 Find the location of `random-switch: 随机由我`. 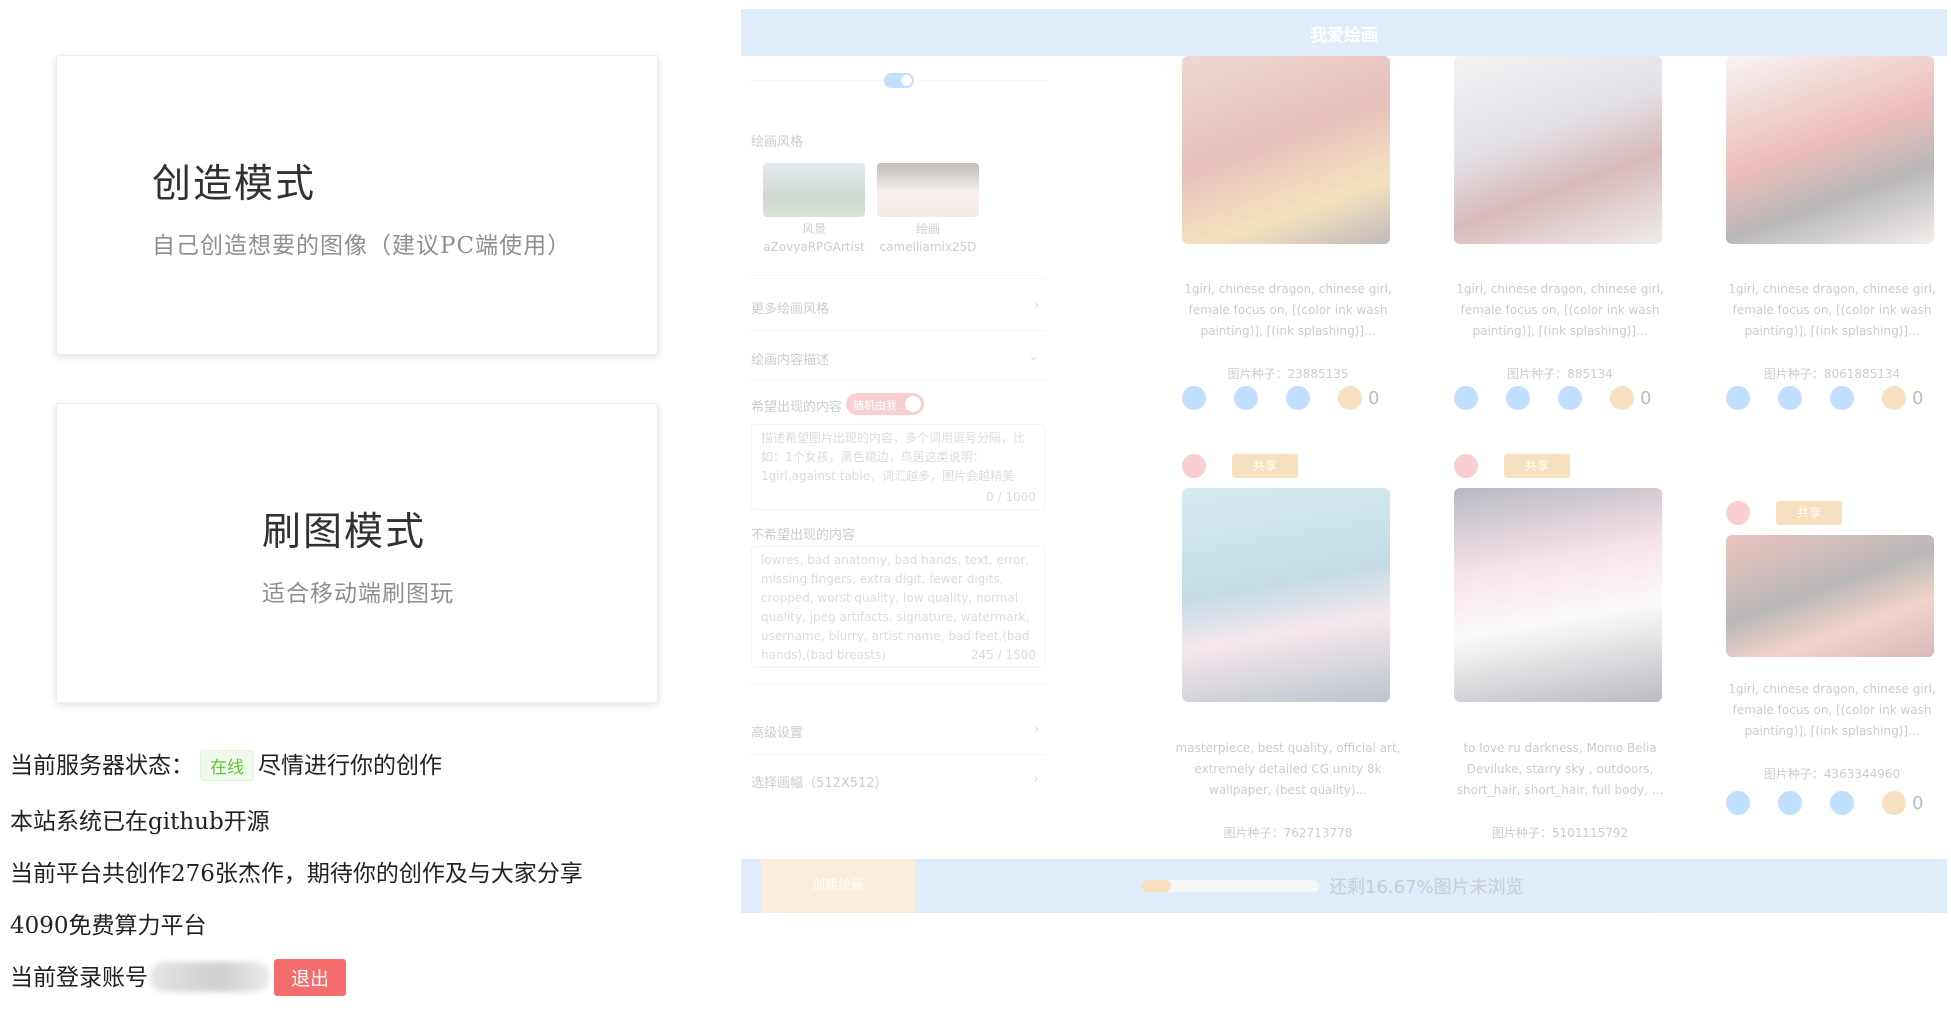

random-switch: 随机由我 is located at coordinates (885, 404).